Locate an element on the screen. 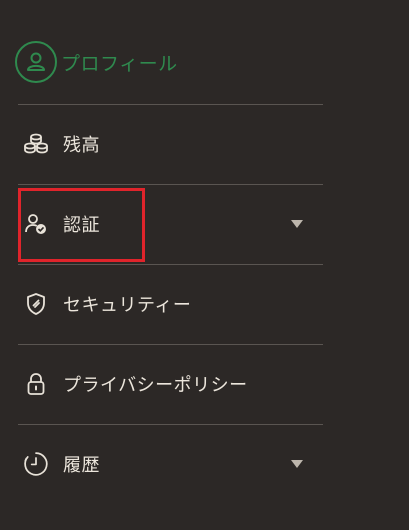 The height and width of the screenshot is (530, 409). profile-label: プロフィール is located at coordinates (119, 63).